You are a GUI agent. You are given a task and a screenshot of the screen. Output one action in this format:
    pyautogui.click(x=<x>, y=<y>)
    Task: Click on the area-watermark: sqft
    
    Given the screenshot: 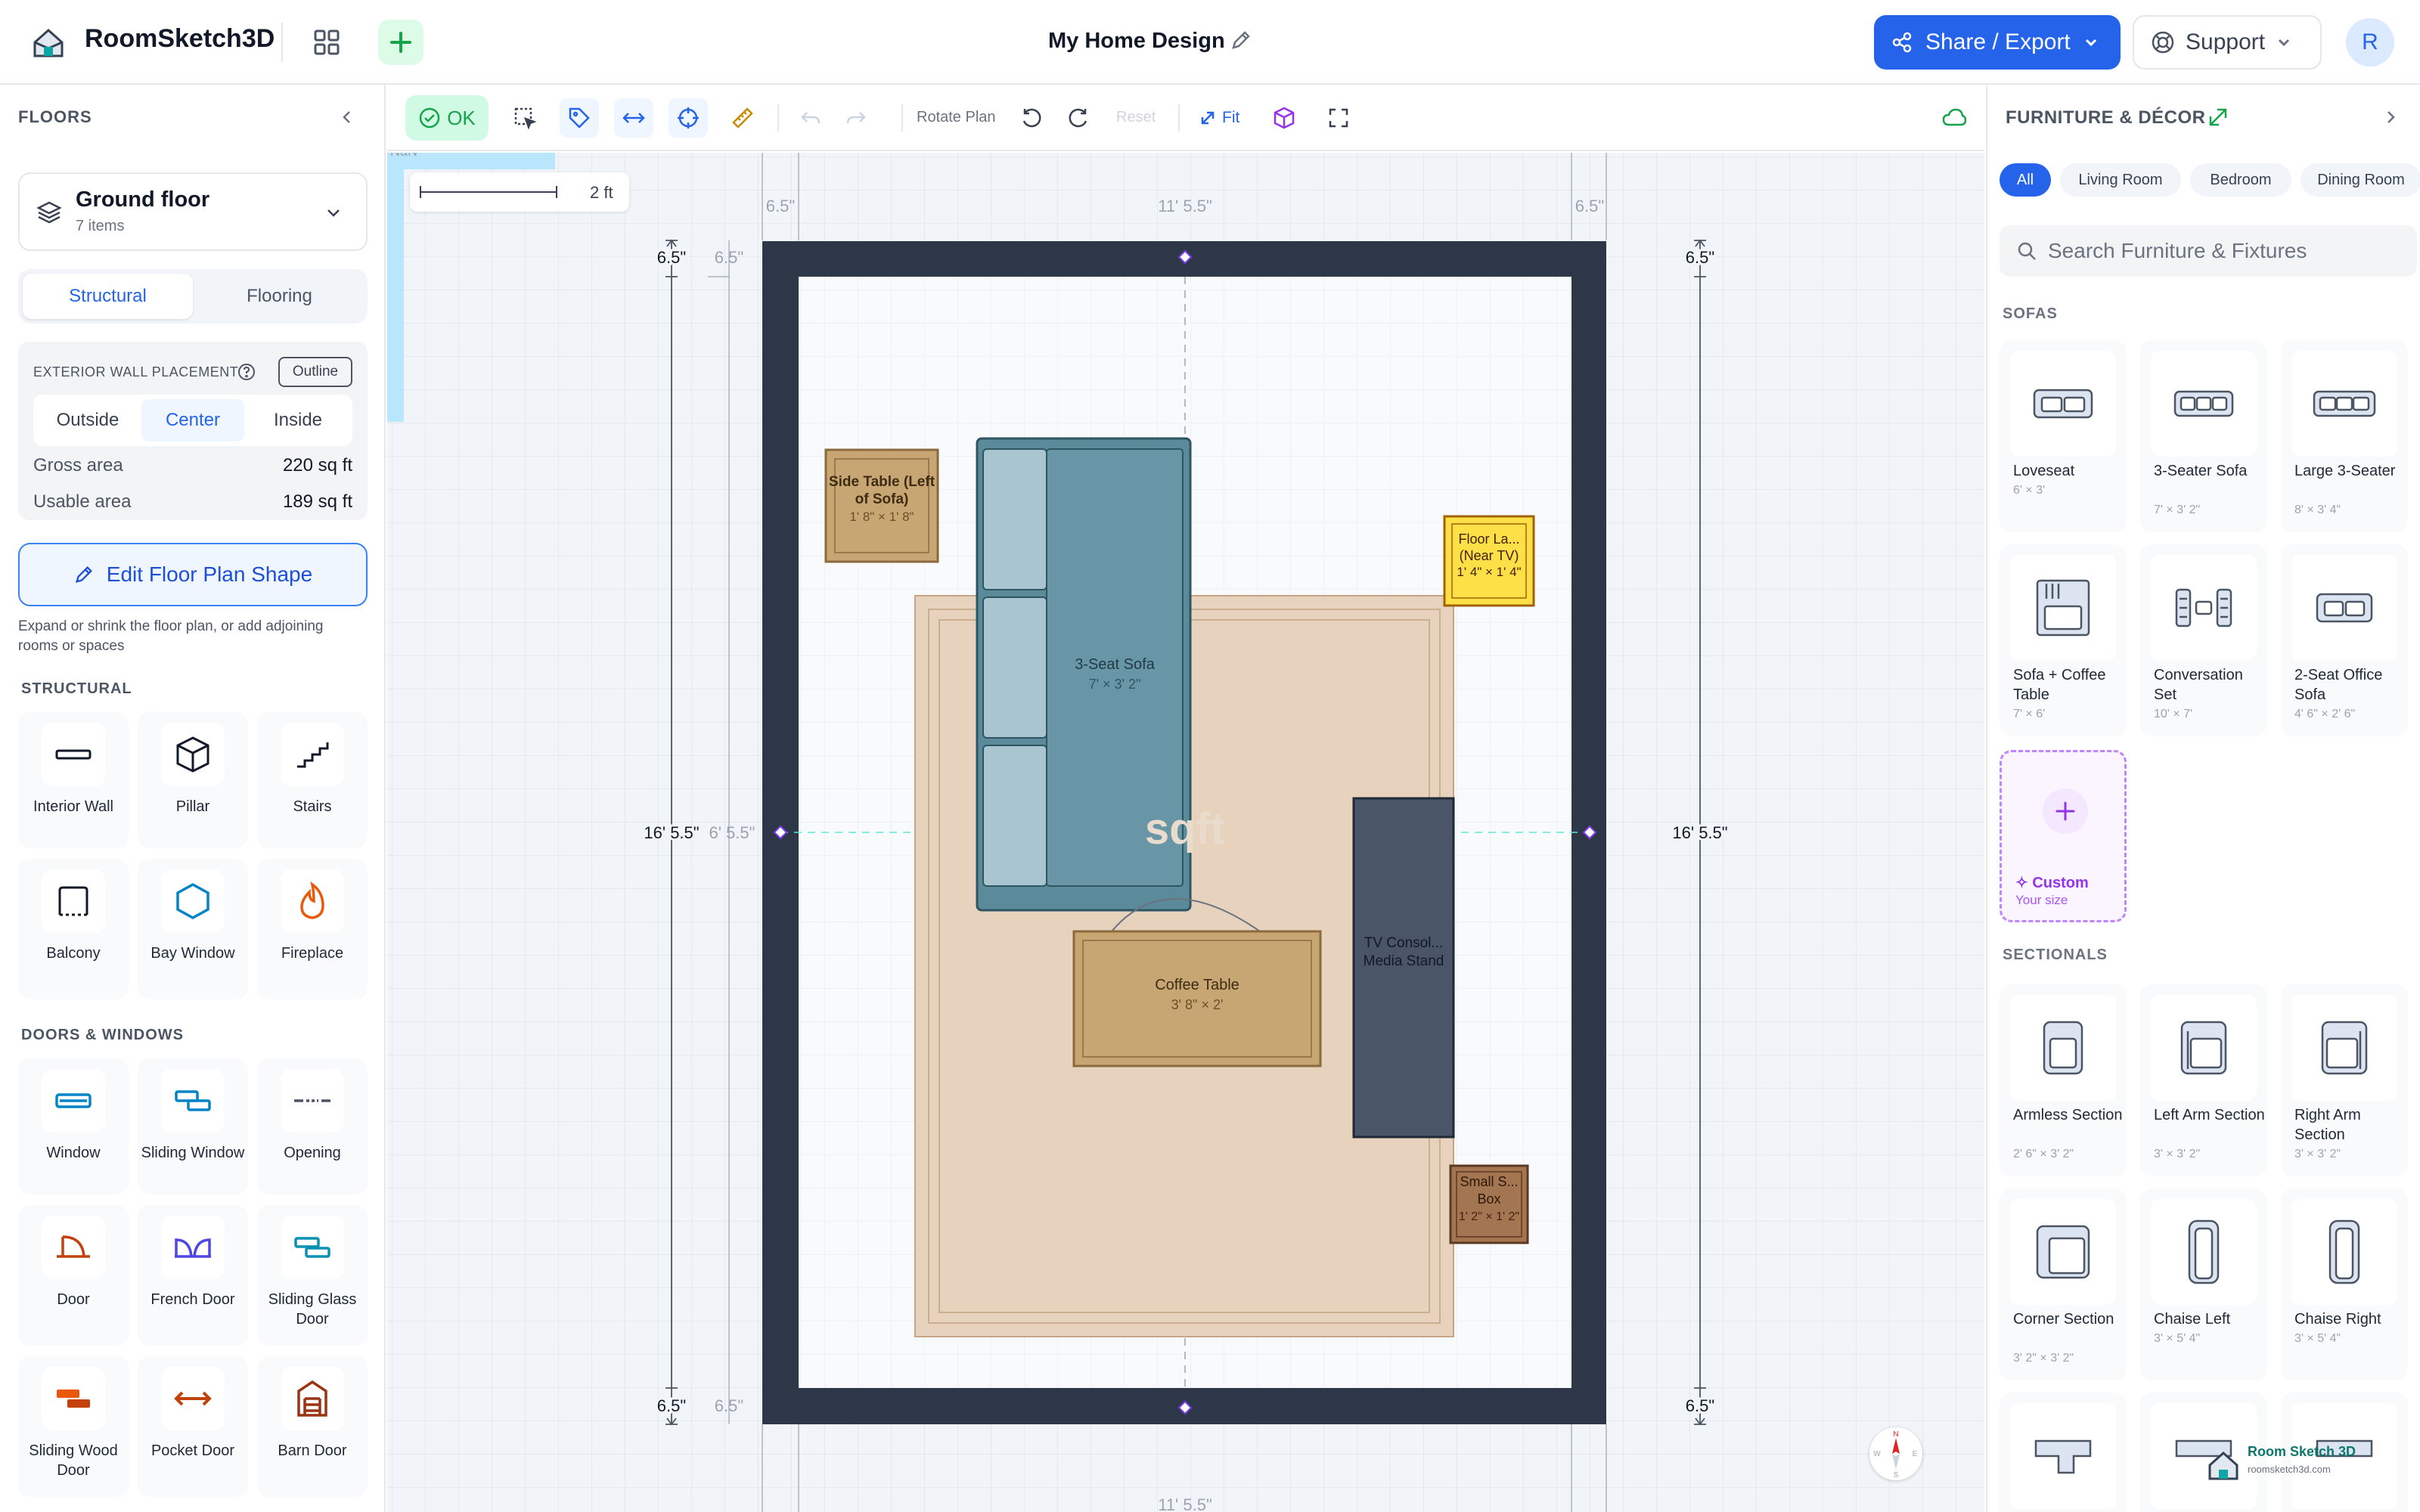 What is the action you would take?
    pyautogui.click(x=1185, y=829)
    